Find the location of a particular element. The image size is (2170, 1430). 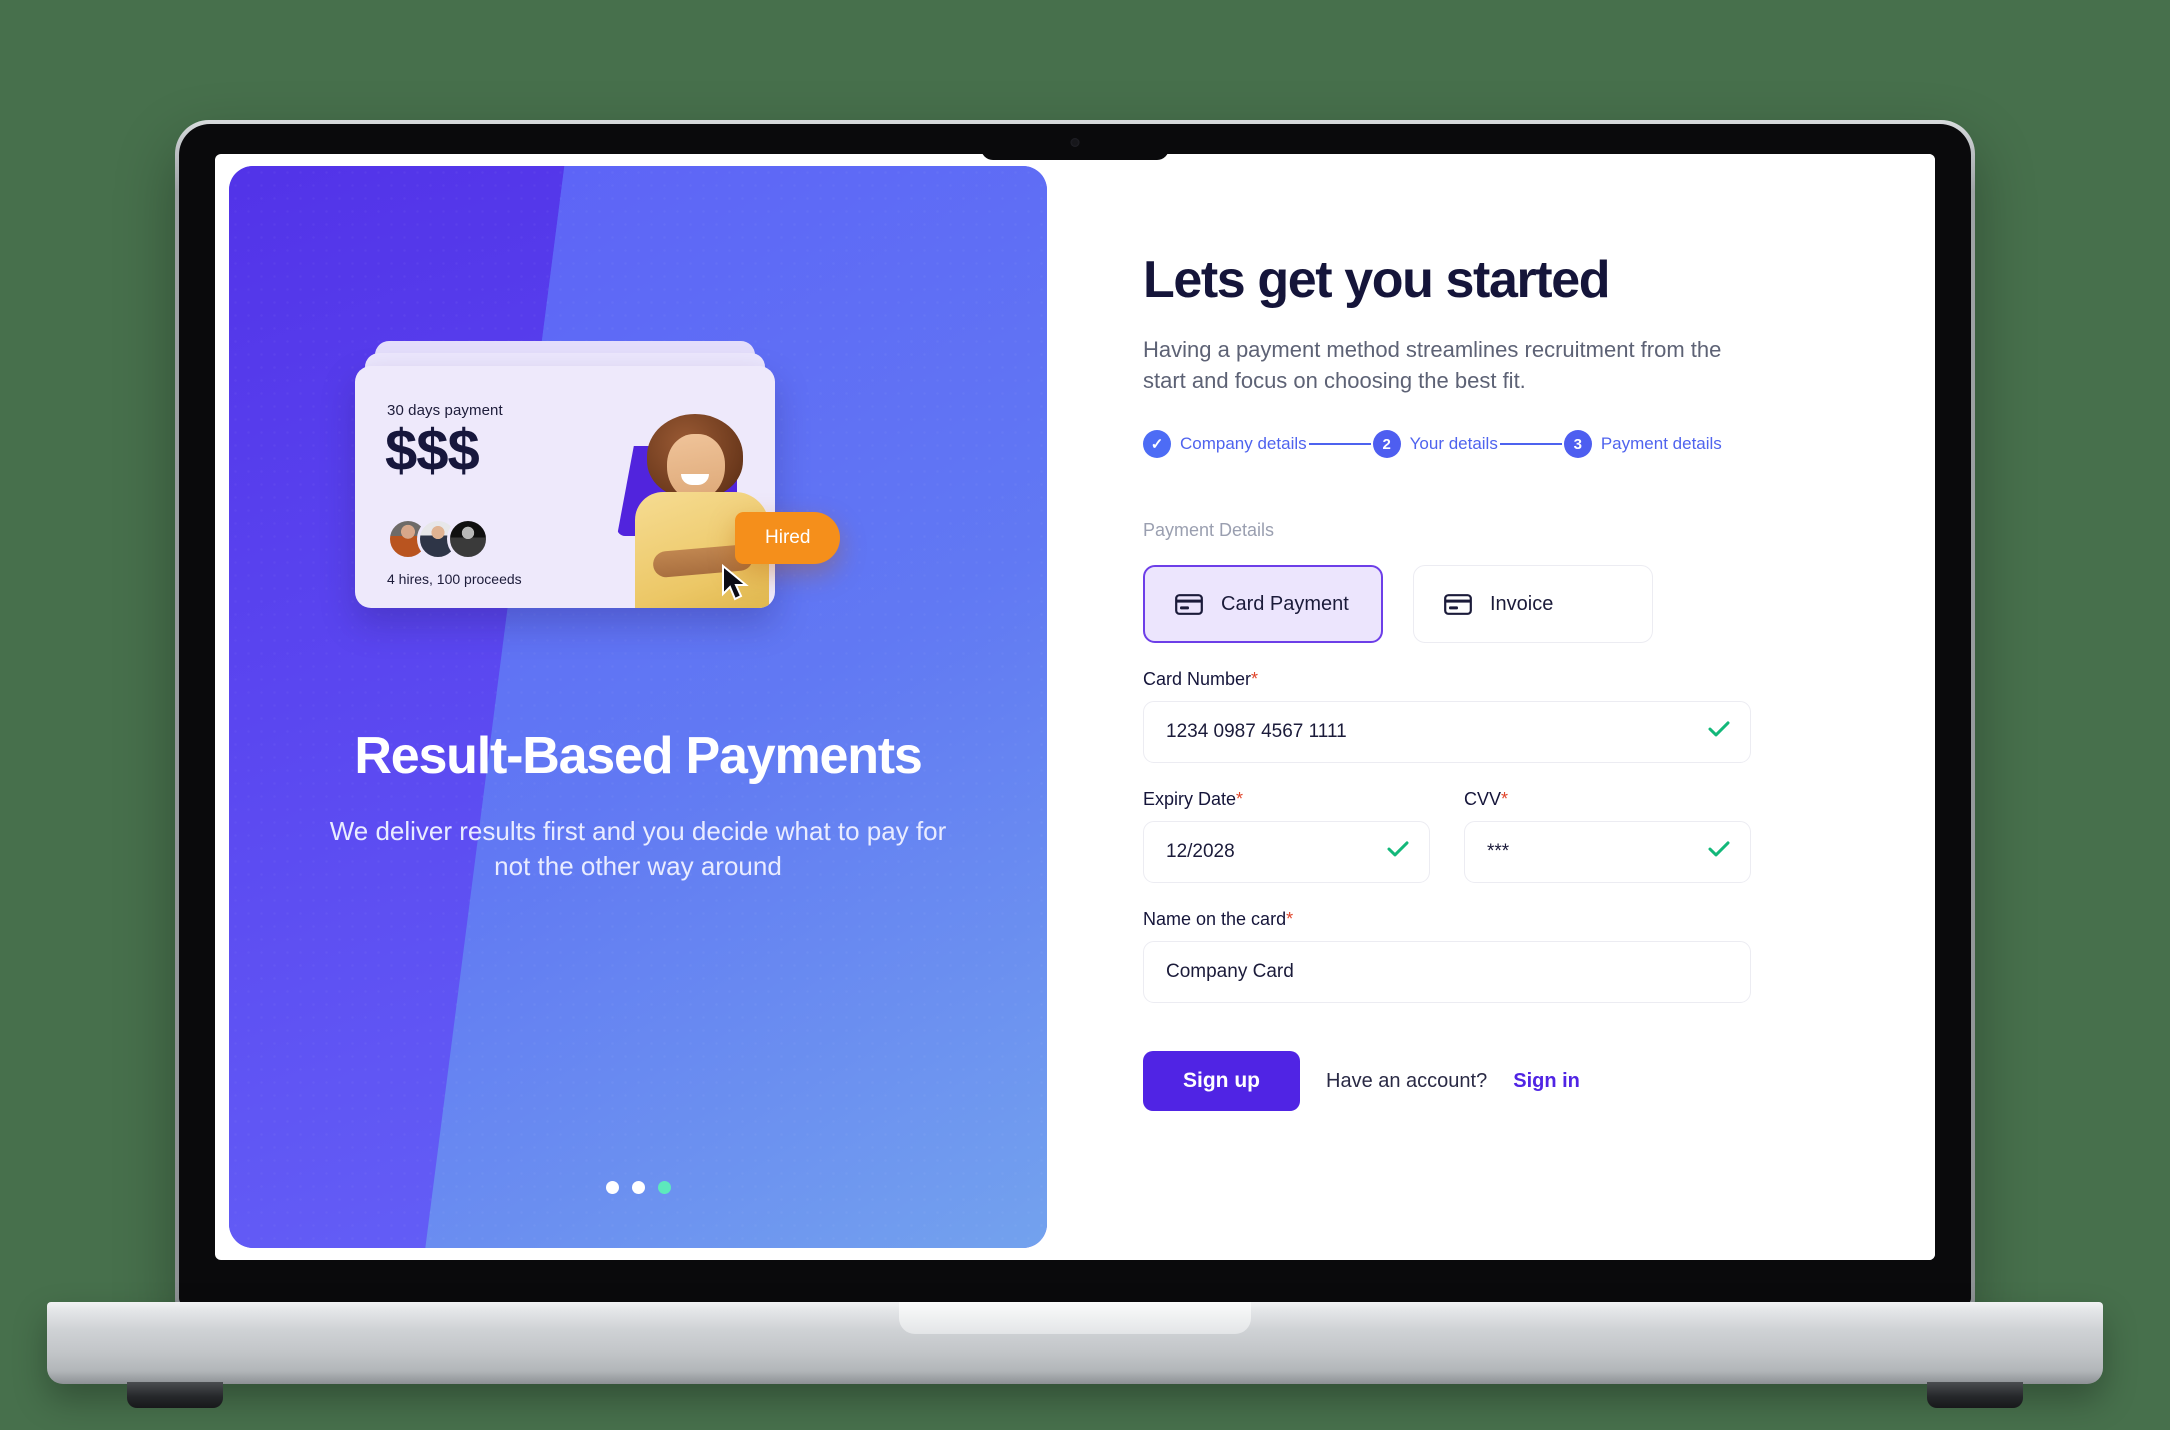

label-expiry-date: Expiry Date* is located at coordinates (1286, 799).